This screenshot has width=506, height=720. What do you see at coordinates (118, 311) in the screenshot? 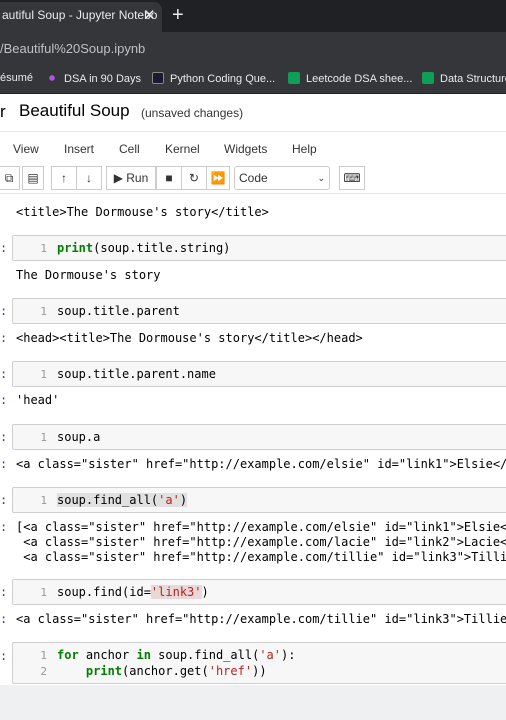
I see `cell-code: soup.title.parent` at bounding box center [118, 311].